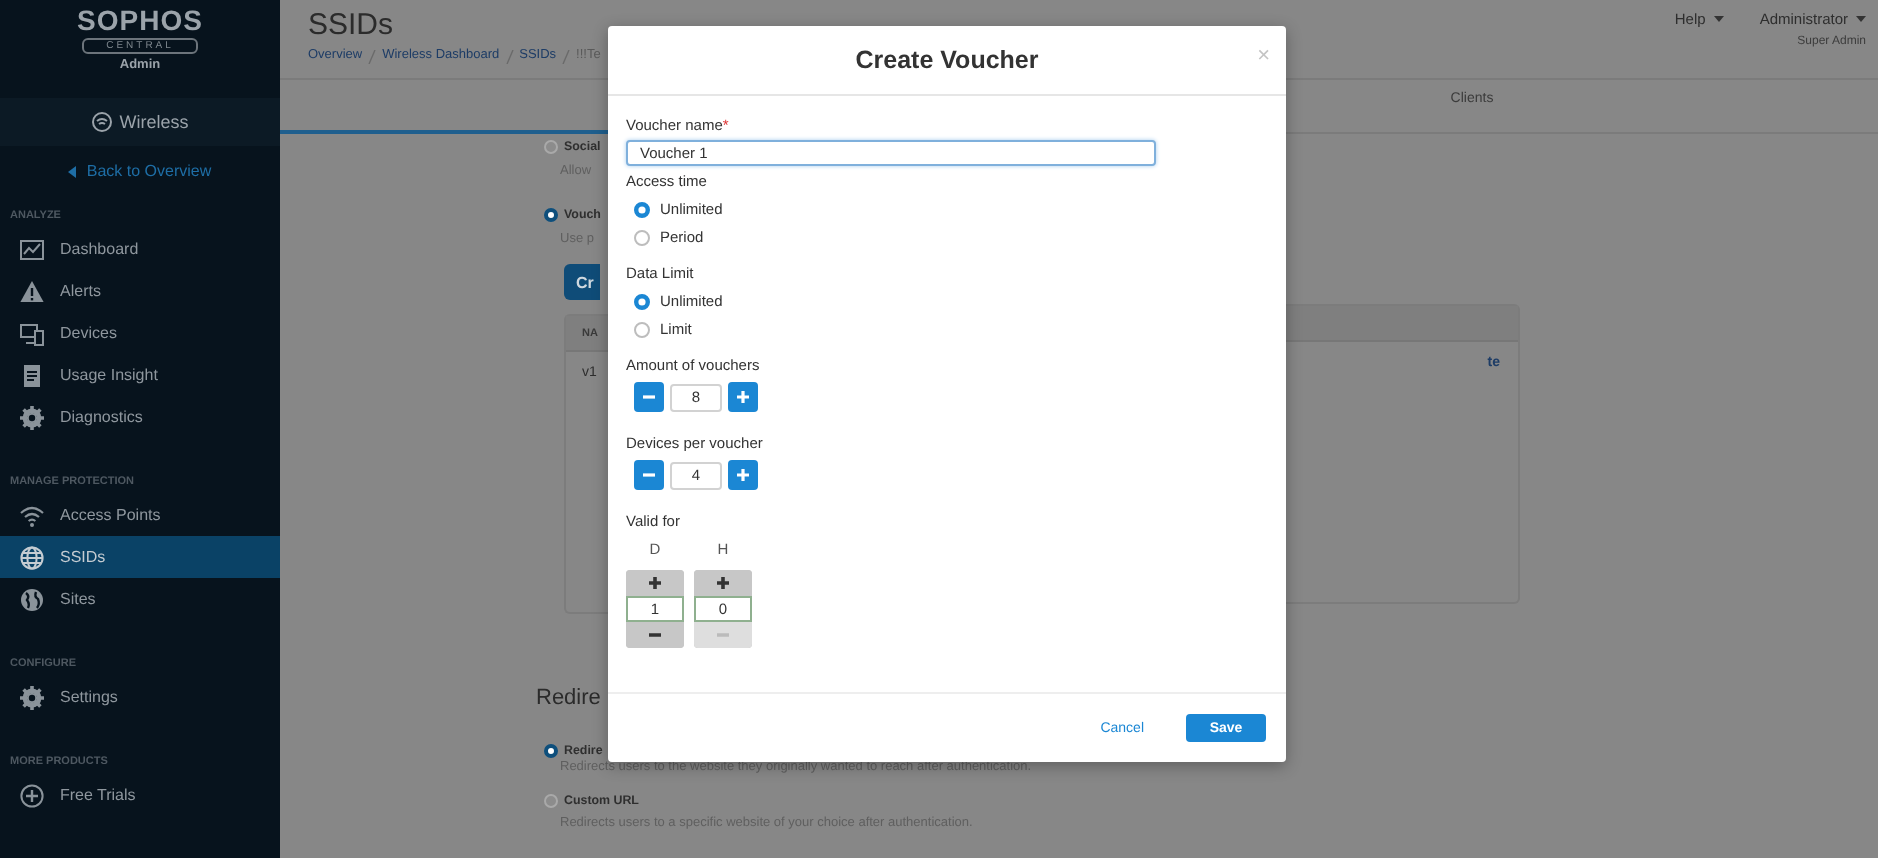  What do you see at coordinates (140, 333) in the screenshot?
I see `nav-item: Devices` at bounding box center [140, 333].